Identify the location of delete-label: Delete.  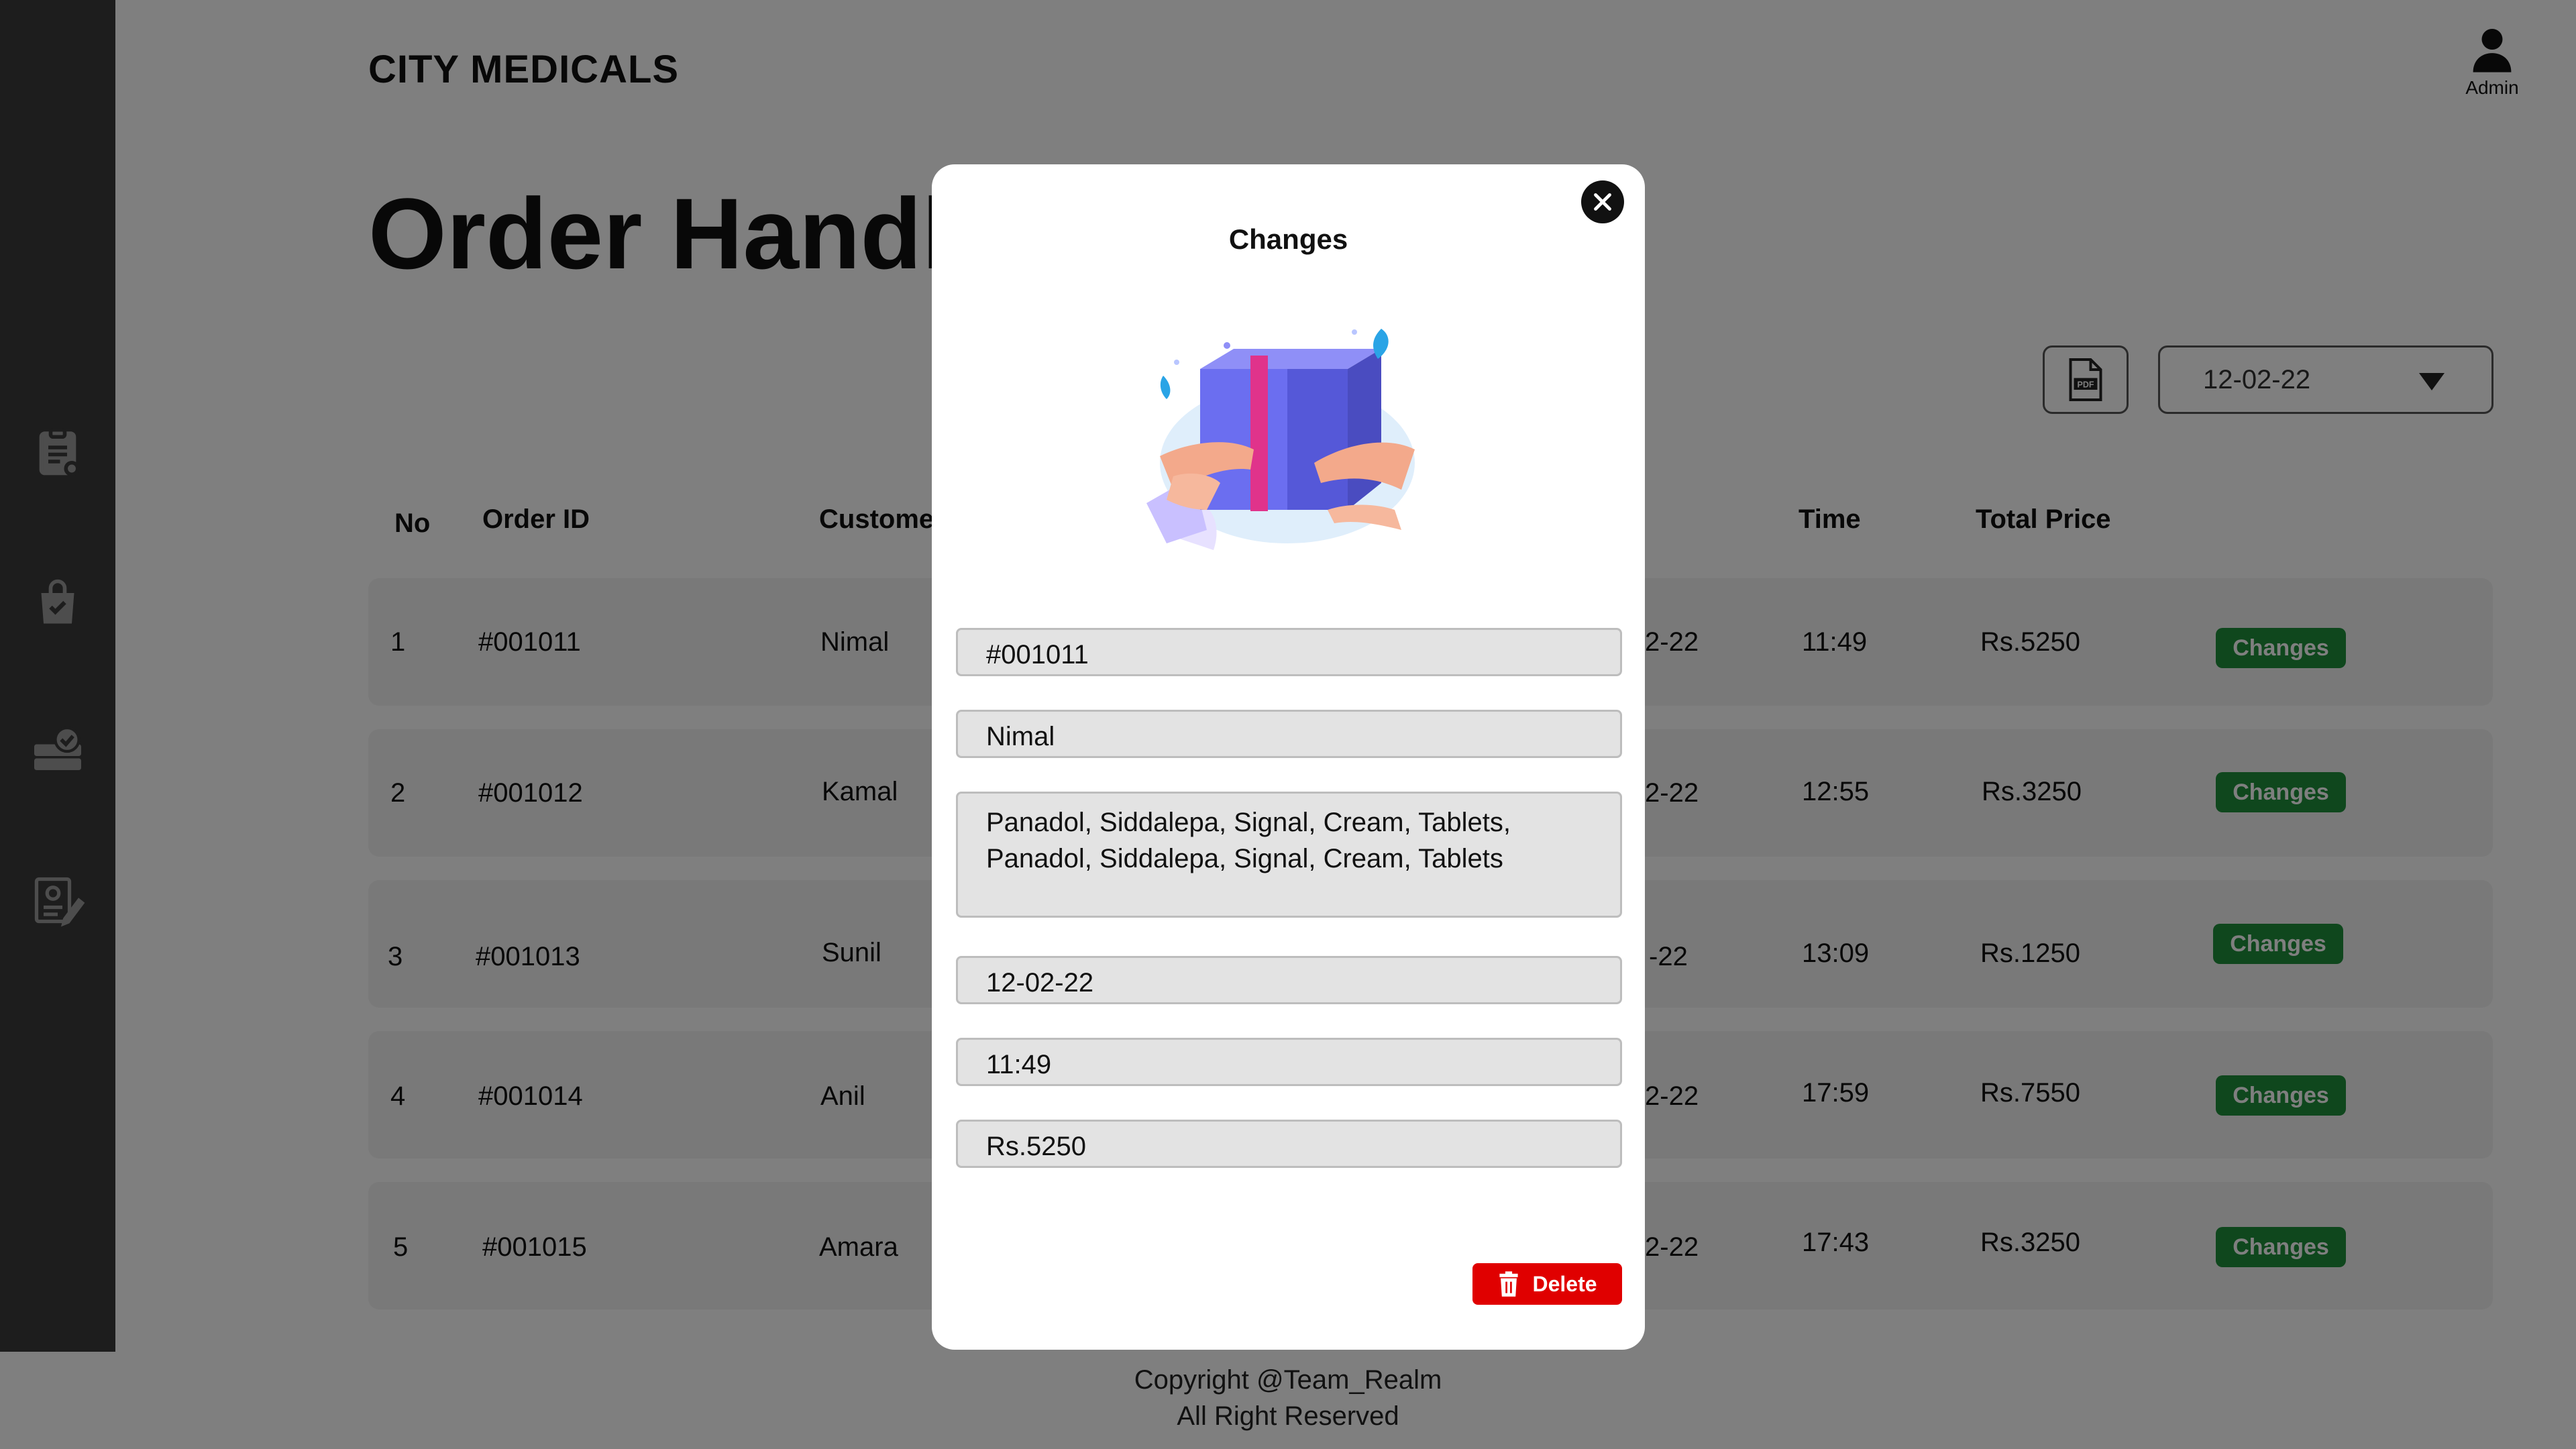
(1564, 1283).